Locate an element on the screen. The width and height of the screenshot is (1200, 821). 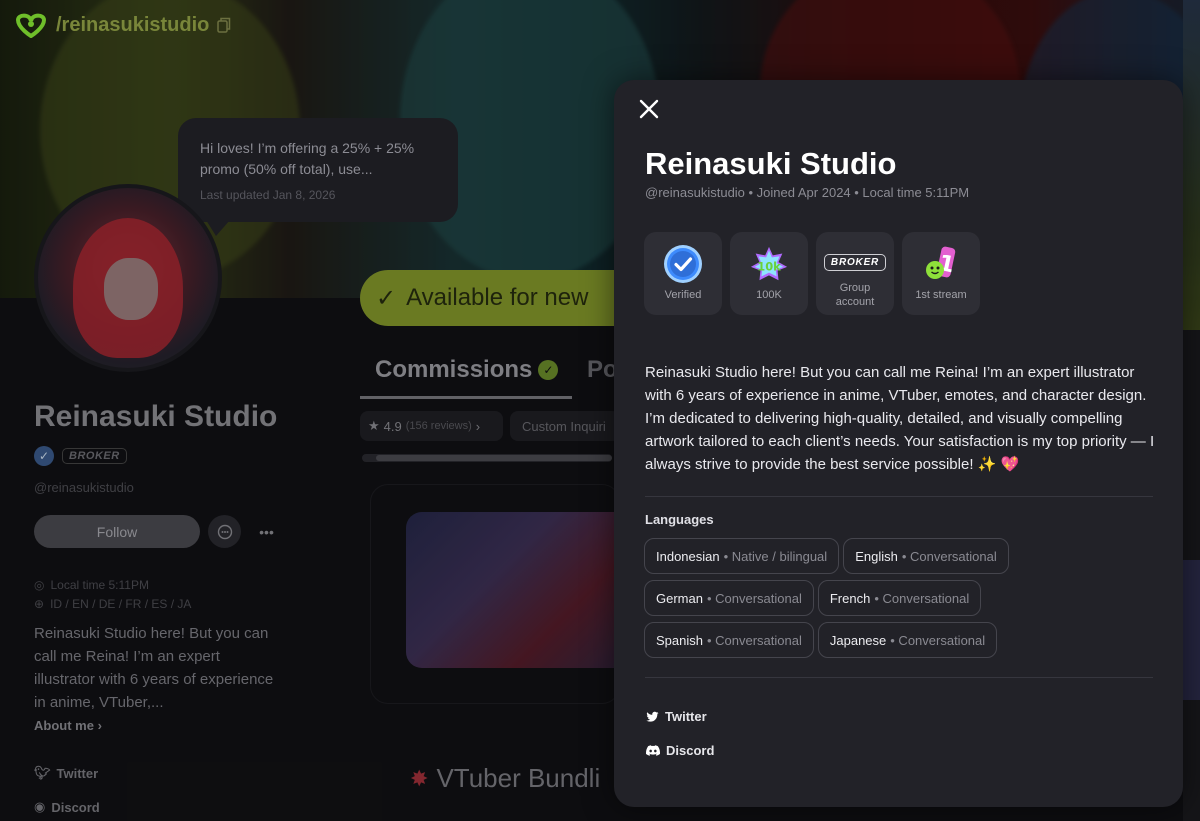
globe-icon: ⊕ is located at coordinates (39, 604).